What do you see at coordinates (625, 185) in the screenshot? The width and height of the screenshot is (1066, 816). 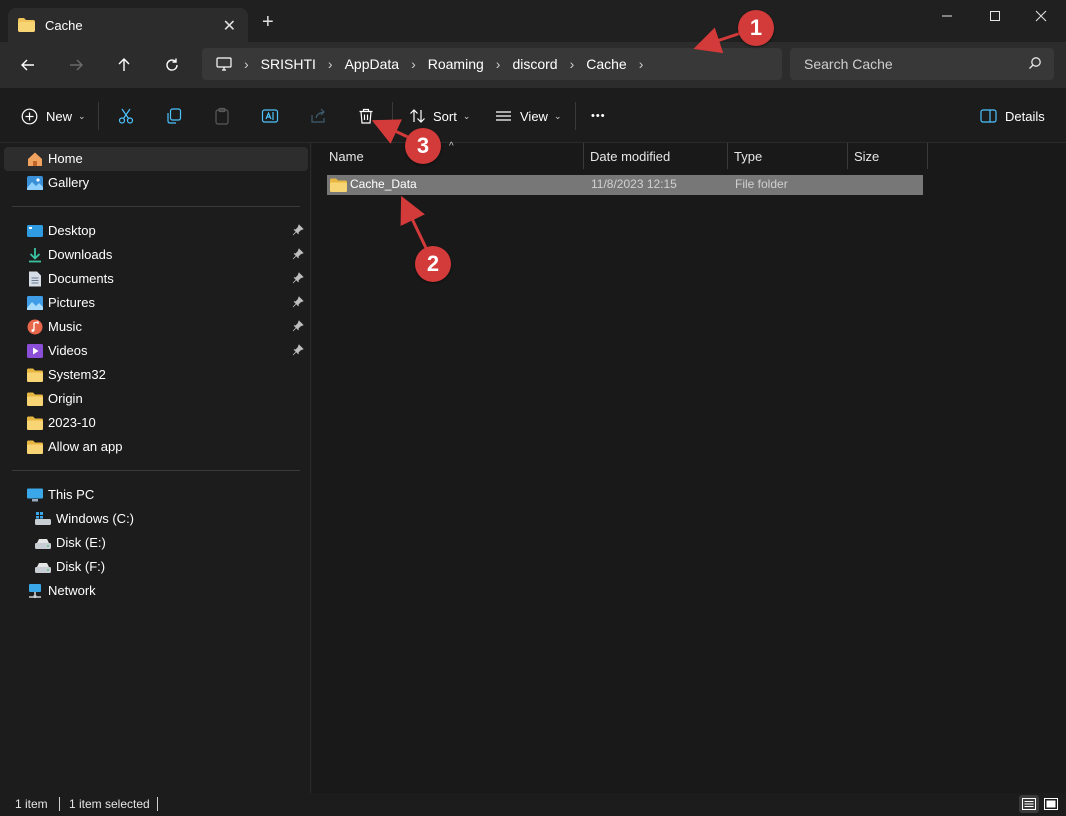 I see `table-row: Cache_Data 11/8/2023 12:15 File folder` at bounding box center [625, 185].